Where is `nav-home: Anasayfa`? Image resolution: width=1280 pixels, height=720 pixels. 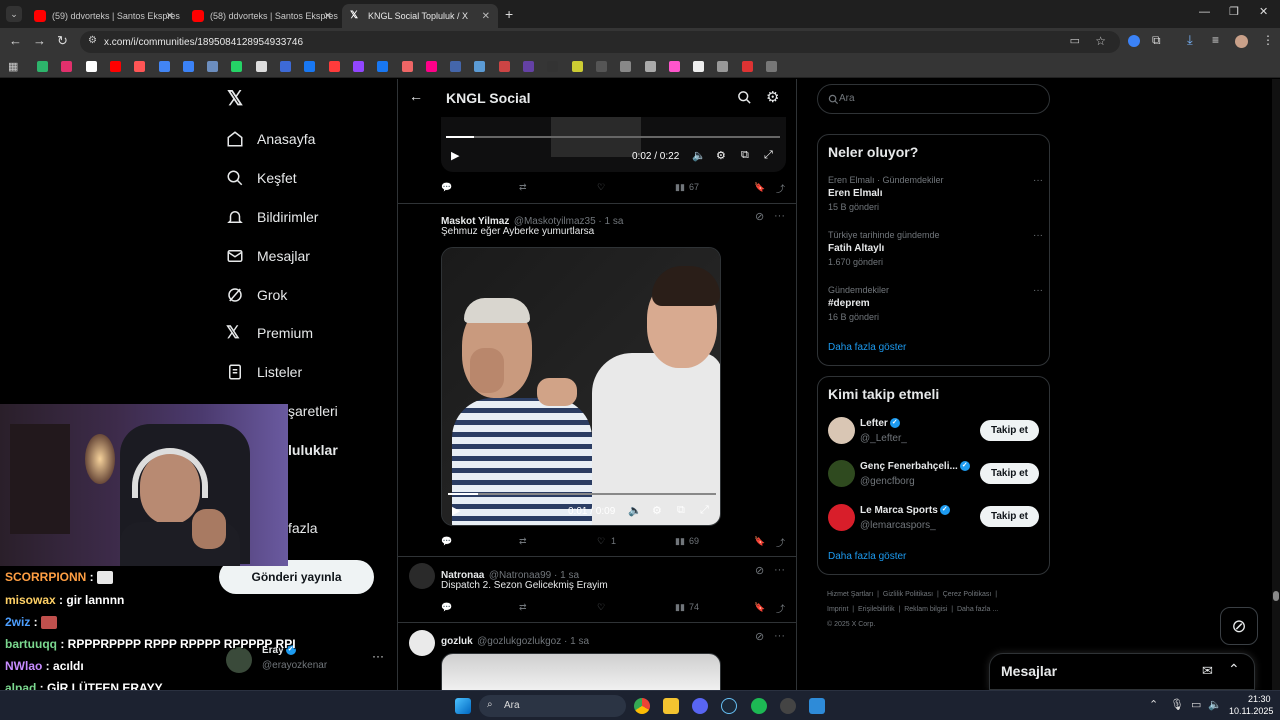
nav-home: Anasayfa is located at coordinates (270, 139).